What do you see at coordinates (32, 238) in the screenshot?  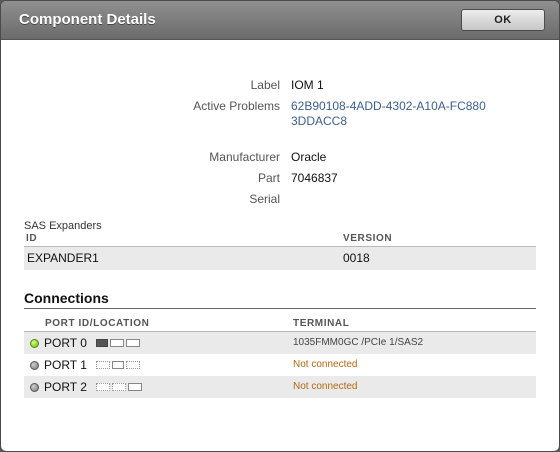 I see `sas-col-id: ID` at bounding box center [32, 238].